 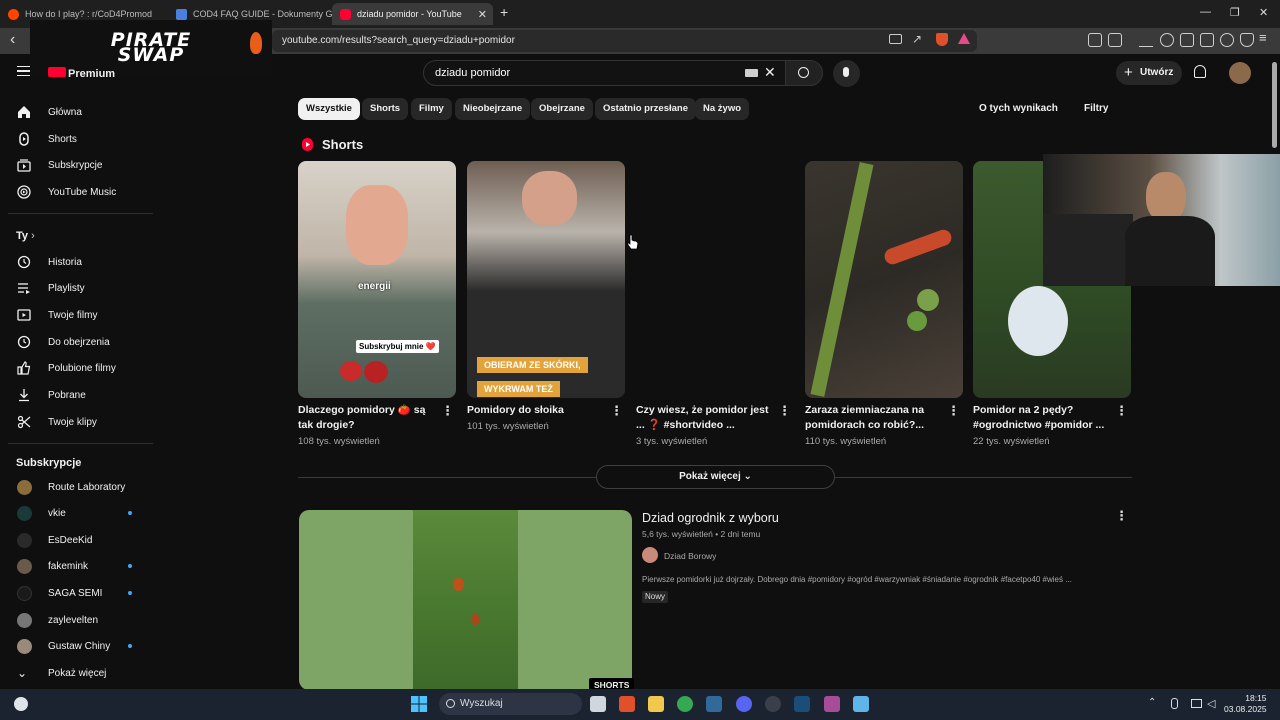 I want to click on voice-search-button, so click(x=846, y=73).